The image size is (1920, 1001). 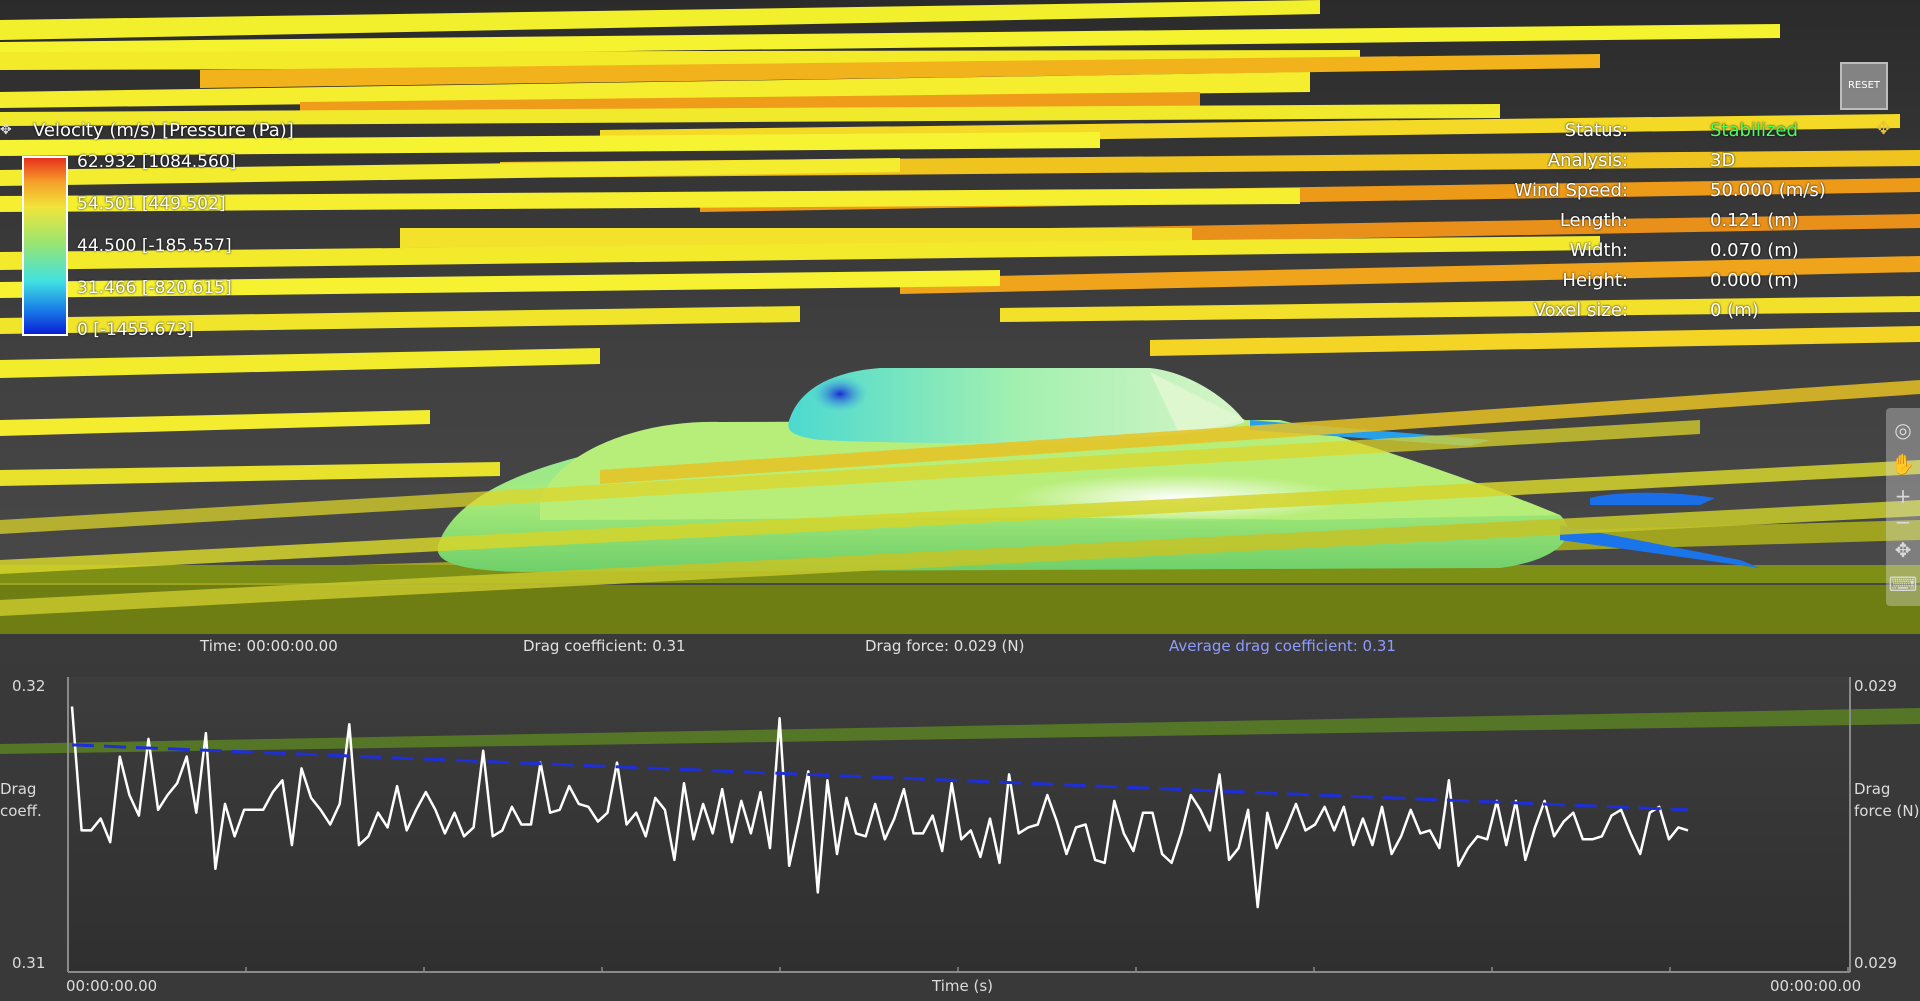 What do you see at coordinates (29, 686) in the screenshot?
I see `y-left-top-tick: 0.32` at bounding box center [29, 686].